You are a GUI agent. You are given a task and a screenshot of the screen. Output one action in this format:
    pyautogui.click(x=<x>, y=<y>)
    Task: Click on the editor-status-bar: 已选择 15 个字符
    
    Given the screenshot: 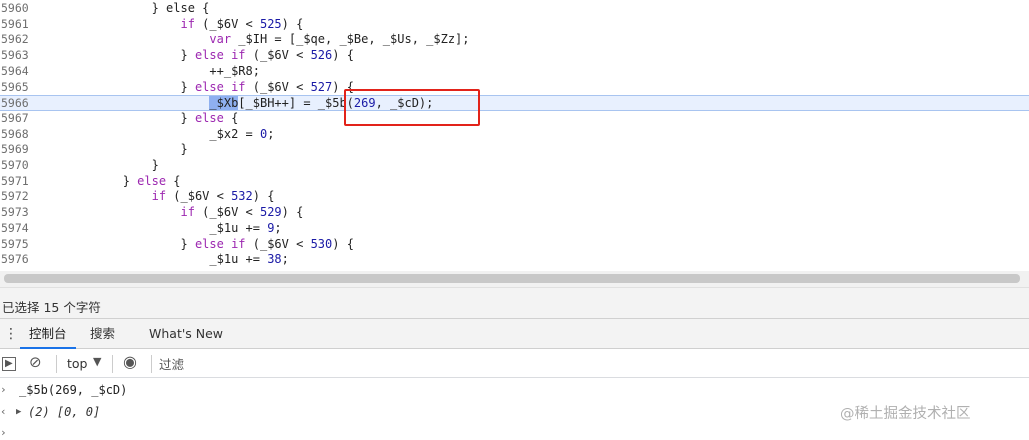 What is the action you would take?
    pyautogui.click(x=514, y=303)
    